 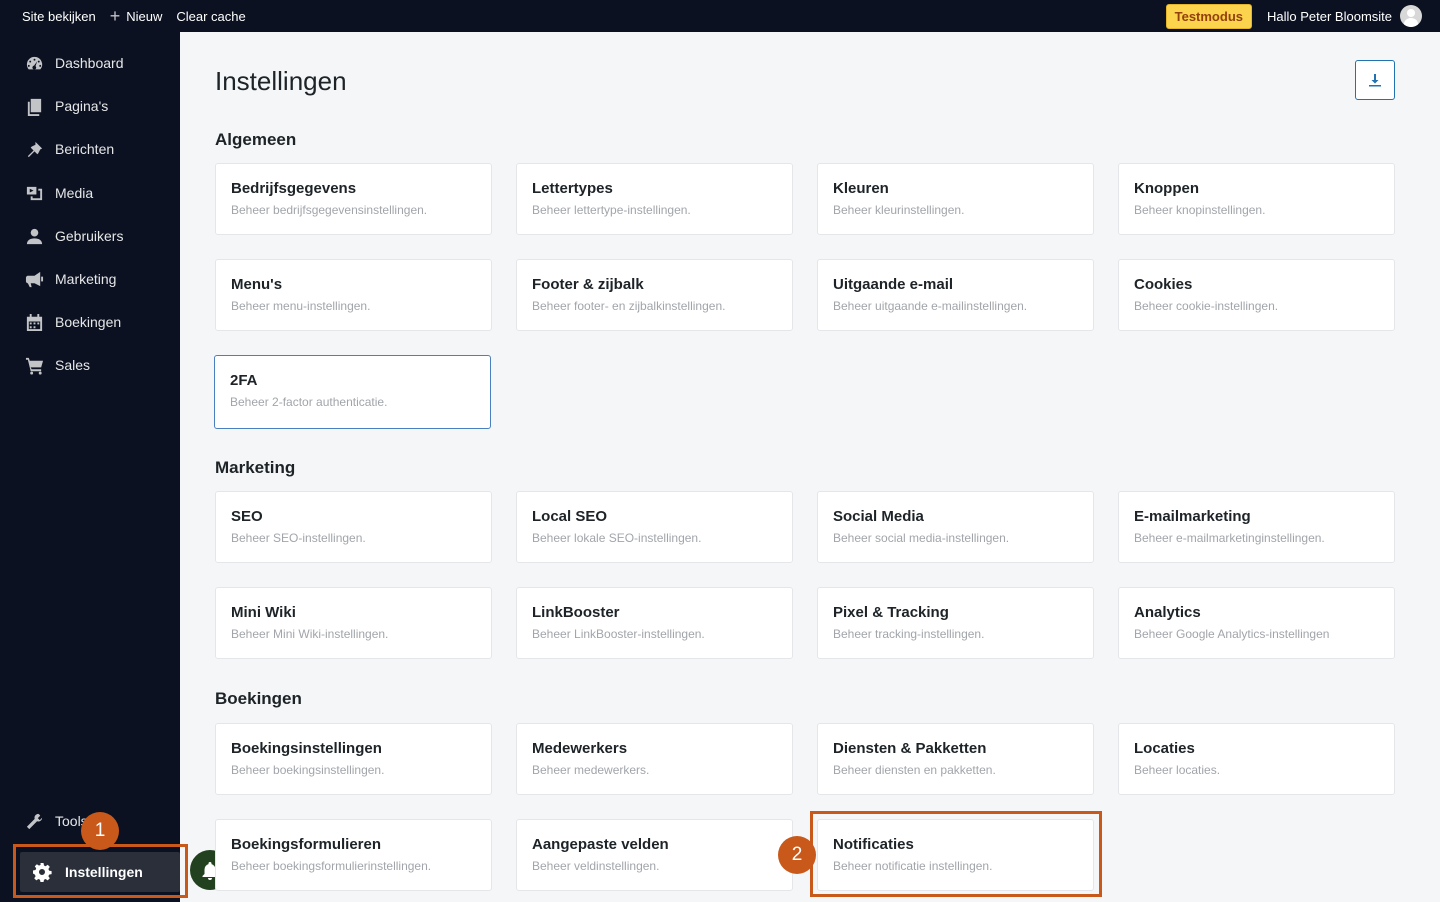 What do you see at coordinates (34, 149) in the screenshot?
I see `pin-icon` at bounding box center [34, 149].